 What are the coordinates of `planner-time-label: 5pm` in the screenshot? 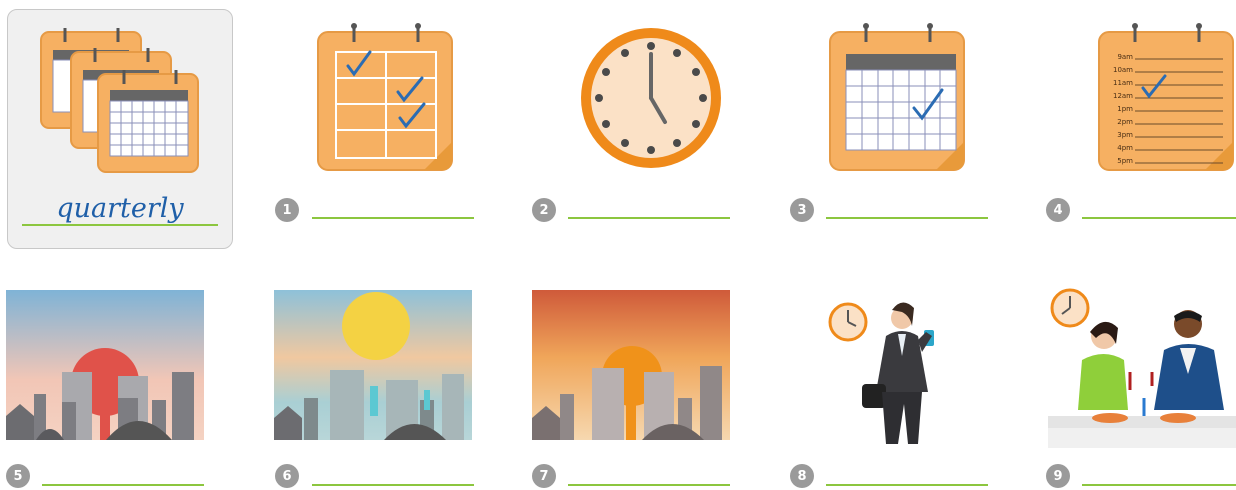 It's located at (1125, 161).